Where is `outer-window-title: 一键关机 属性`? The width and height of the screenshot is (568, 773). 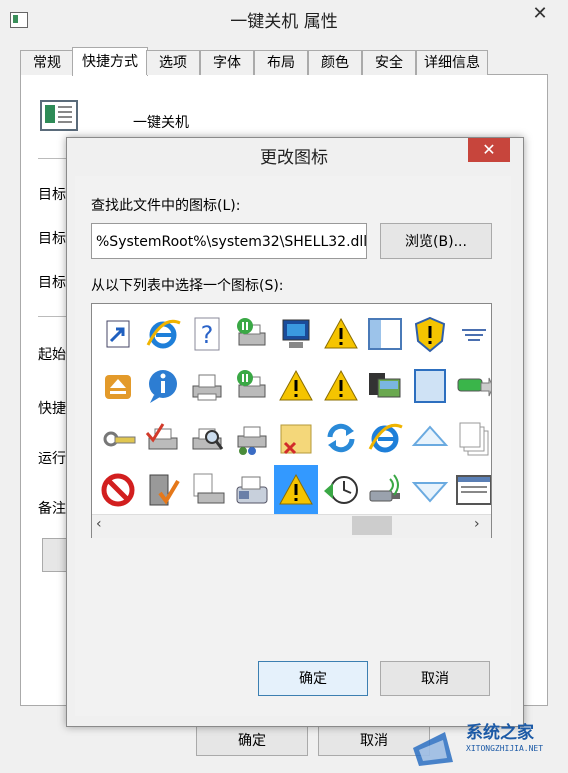 outer-window-title: 一键关机 属性 is located at coordinates (284, 22).